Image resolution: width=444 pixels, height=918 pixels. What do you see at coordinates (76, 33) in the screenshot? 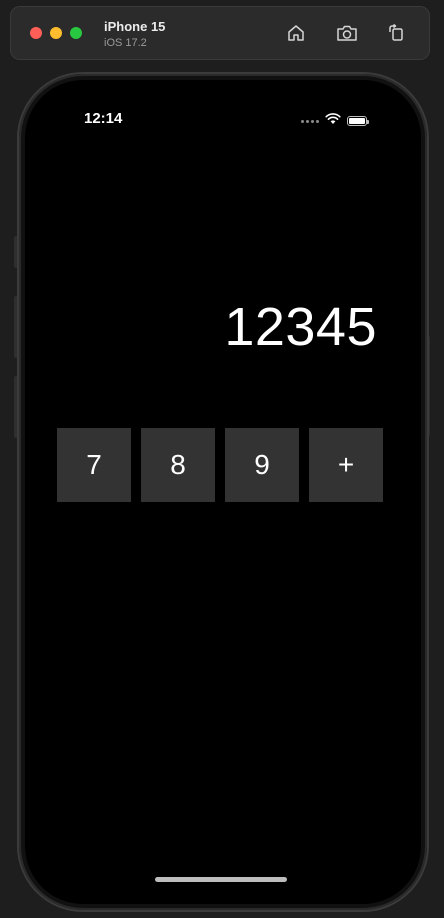
I see `zoom-window-button` at bounding box center [76, 33].